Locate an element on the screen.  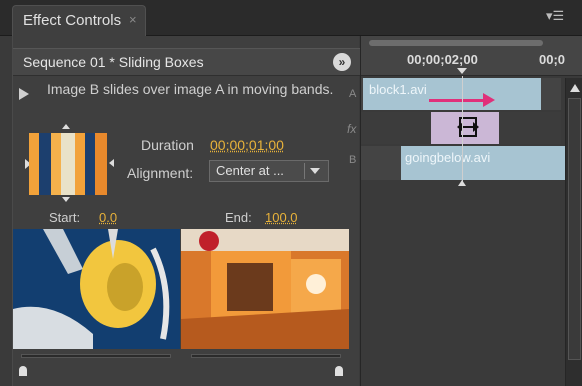
fx-label: fx is located at coordinates (351, 129).